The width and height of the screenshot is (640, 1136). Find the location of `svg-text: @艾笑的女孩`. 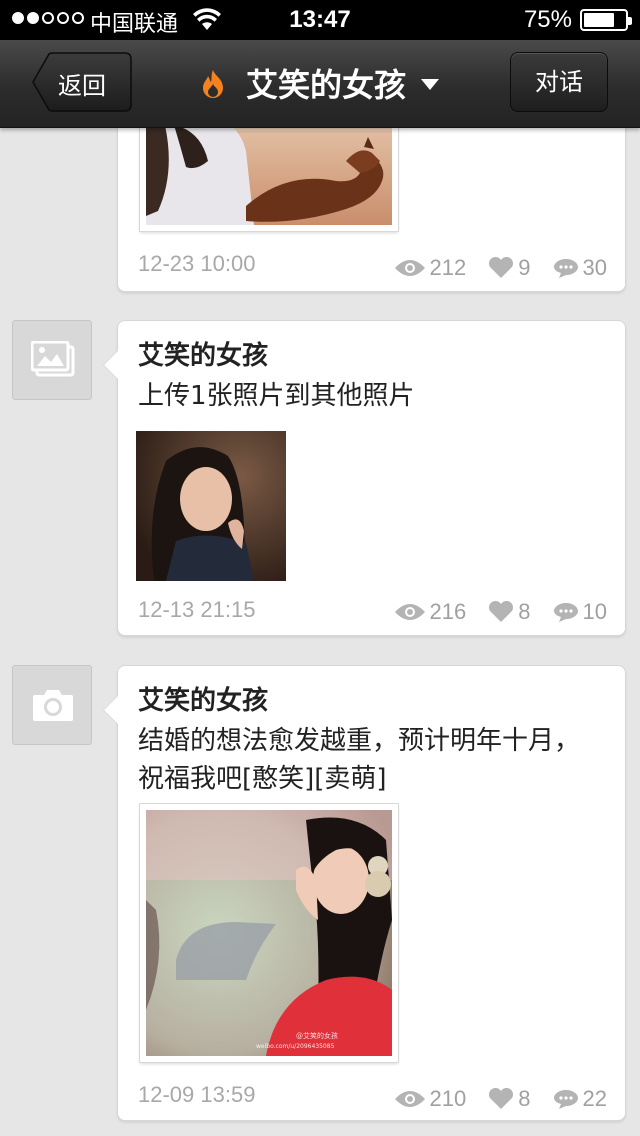

svg-text: @艾笑的女孩 is located at coordinates (317, 1035).